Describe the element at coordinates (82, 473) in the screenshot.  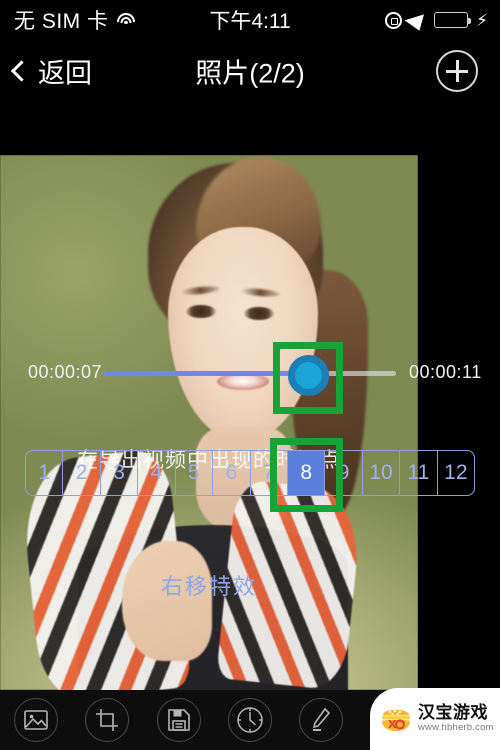
I see `segment-2: 2` at that location.